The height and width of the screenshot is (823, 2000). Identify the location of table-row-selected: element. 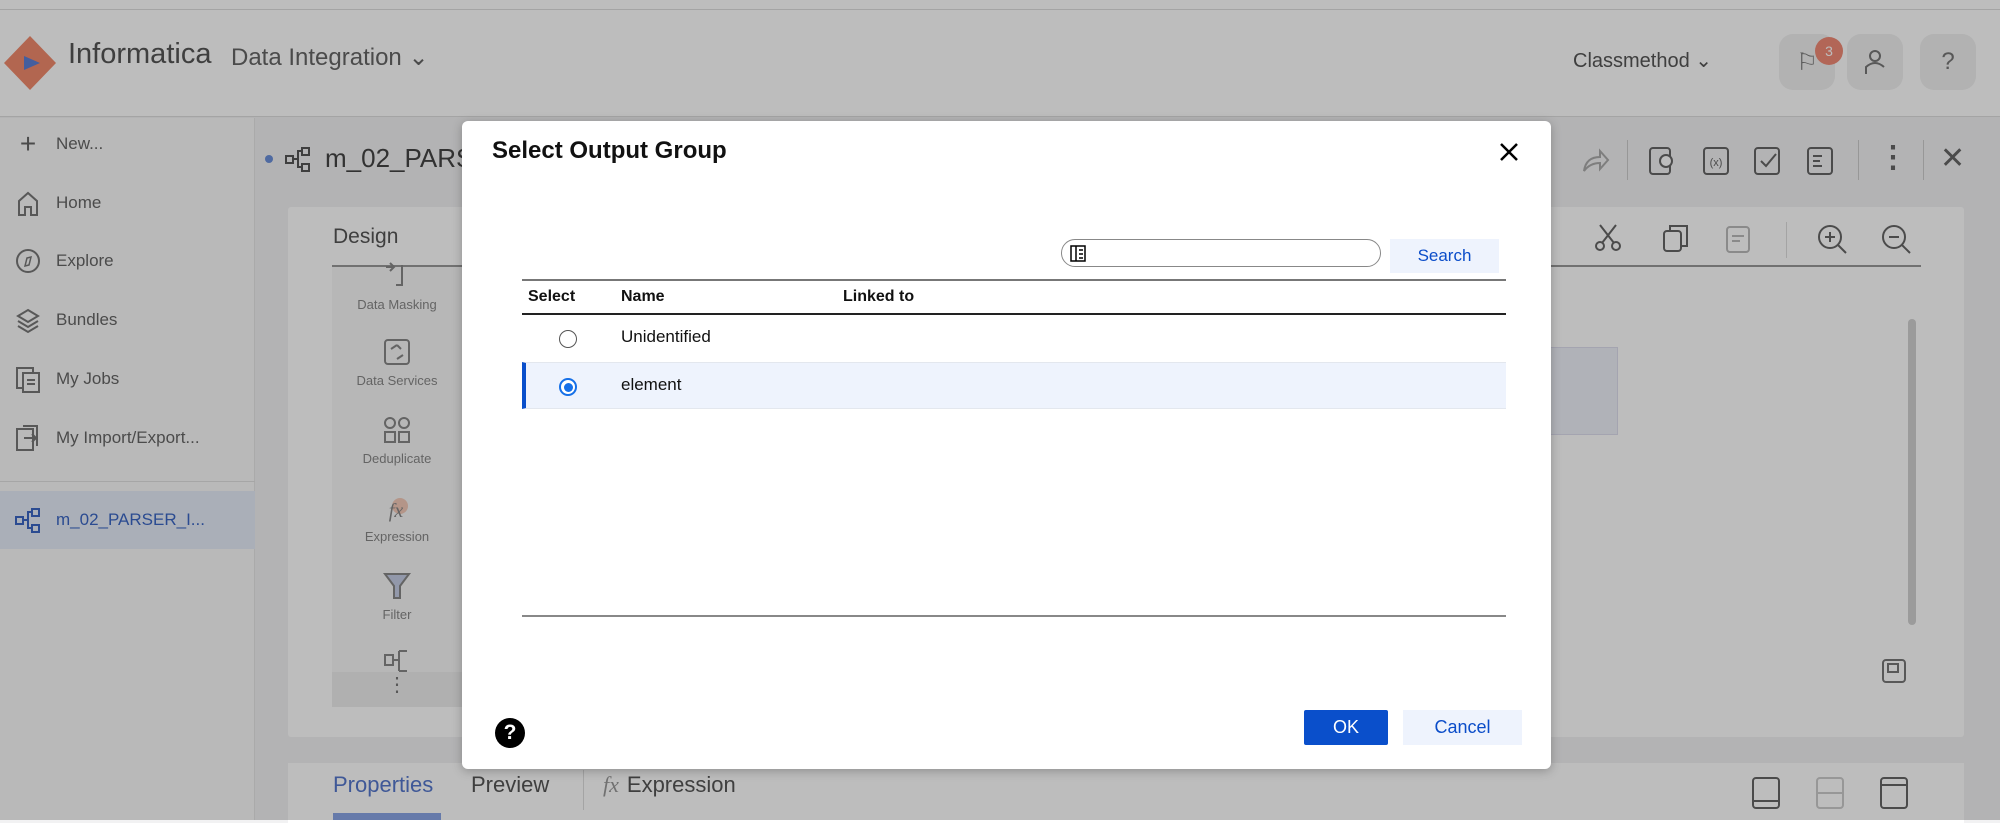
(1014, 385).